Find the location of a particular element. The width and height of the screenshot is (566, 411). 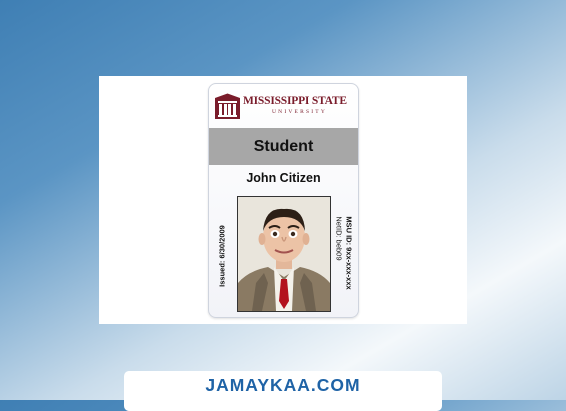

msu-id: MSU ID: 9xx-xxx-xxx is located at coordinates (349, 253).